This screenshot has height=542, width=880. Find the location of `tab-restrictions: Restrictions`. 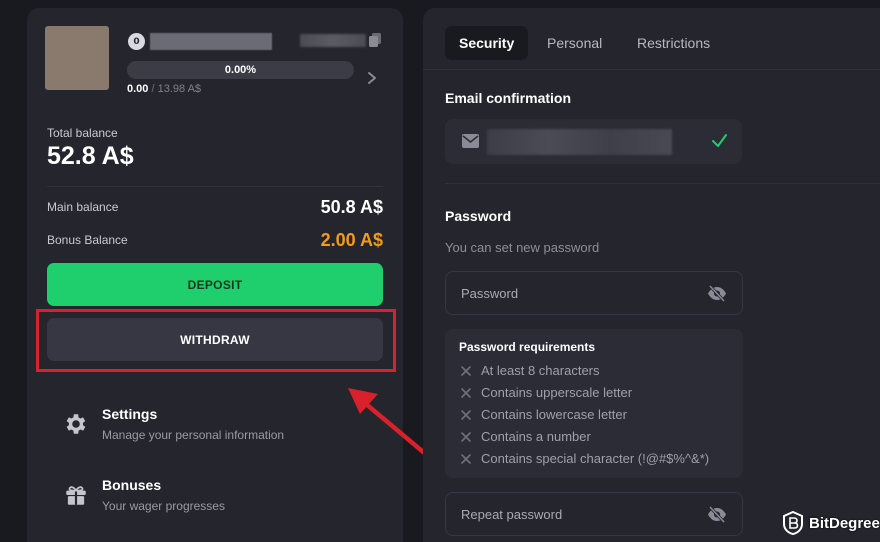

tab-restrictions: Restrictions is located at coordinates (673, 43).